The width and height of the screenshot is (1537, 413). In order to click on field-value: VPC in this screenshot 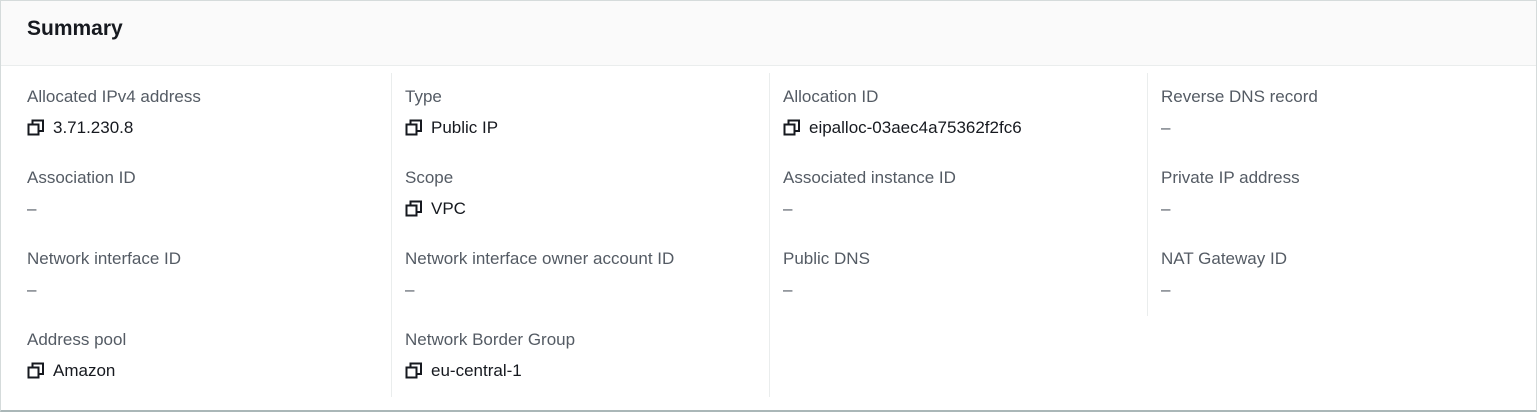, I will do `click(435, 209)`.